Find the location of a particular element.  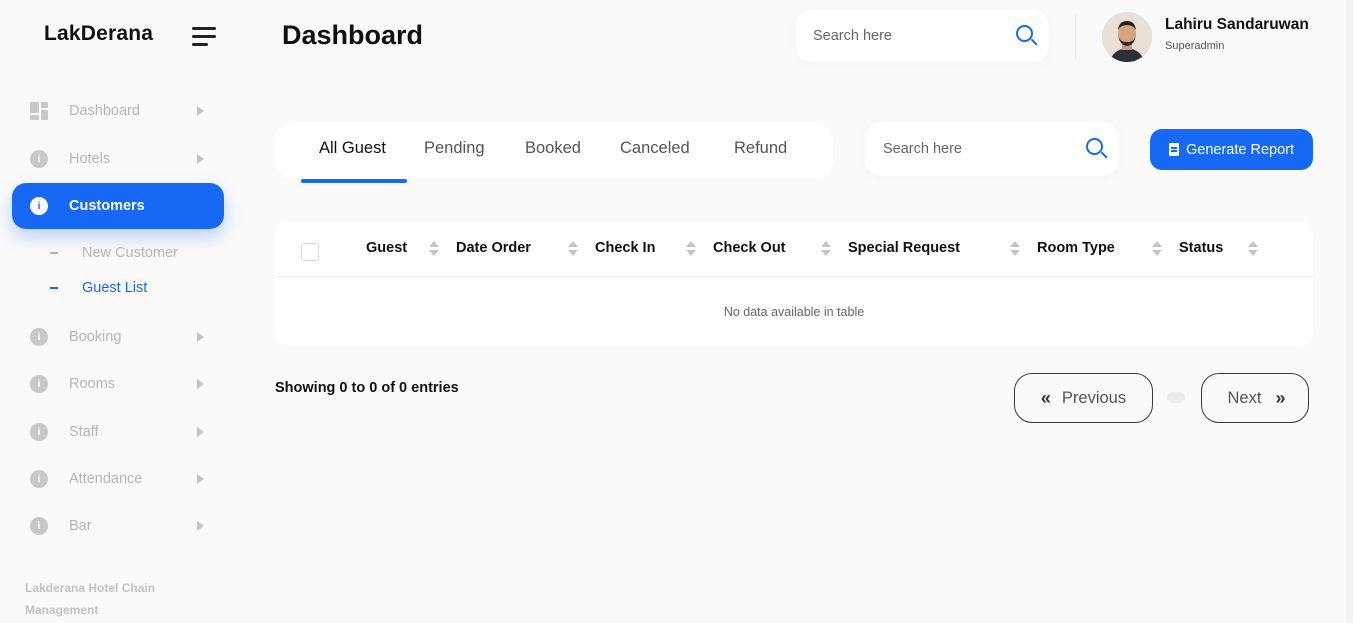

generate-report-button: Generate Report is located at coordinates (1231, 149).